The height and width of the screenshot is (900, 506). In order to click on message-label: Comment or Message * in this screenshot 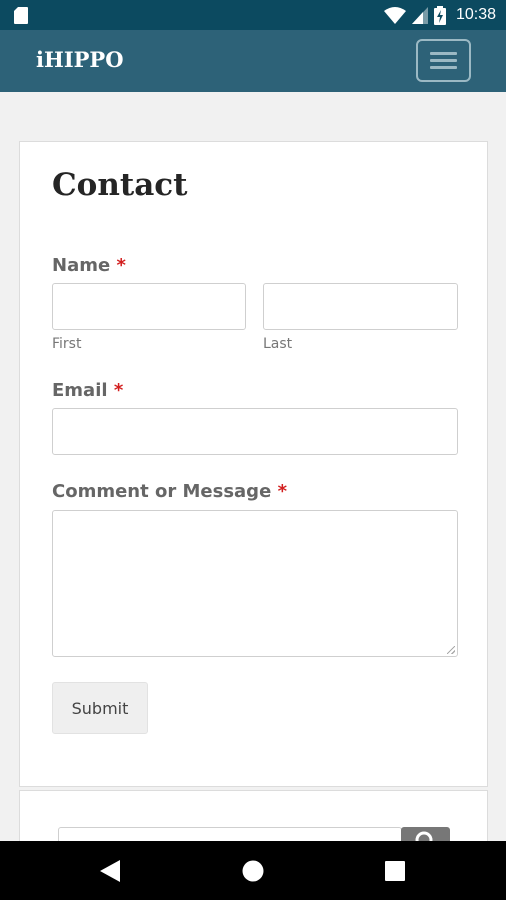, I will do `click(169, 491)`.